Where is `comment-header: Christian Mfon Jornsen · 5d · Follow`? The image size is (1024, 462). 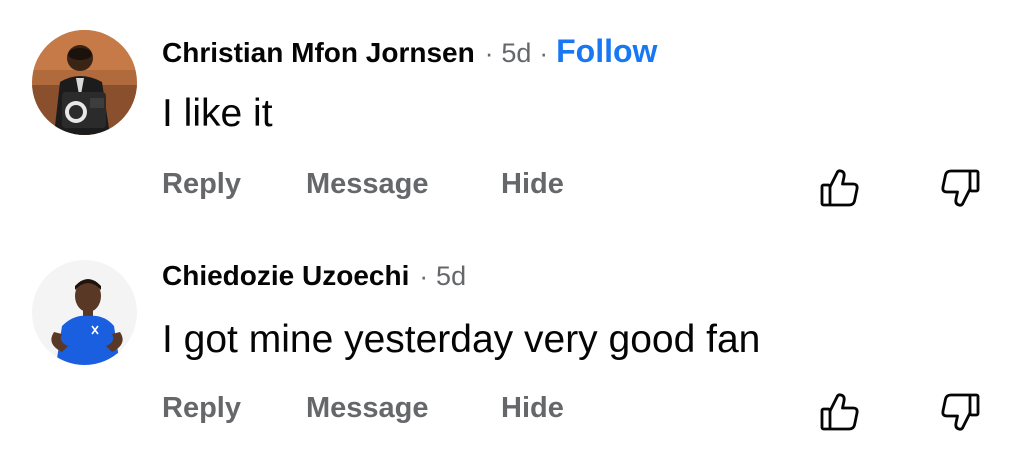 comment-header: Christian Mfon Jornsen · 5d · Follow is located at coordinates (409, 51).